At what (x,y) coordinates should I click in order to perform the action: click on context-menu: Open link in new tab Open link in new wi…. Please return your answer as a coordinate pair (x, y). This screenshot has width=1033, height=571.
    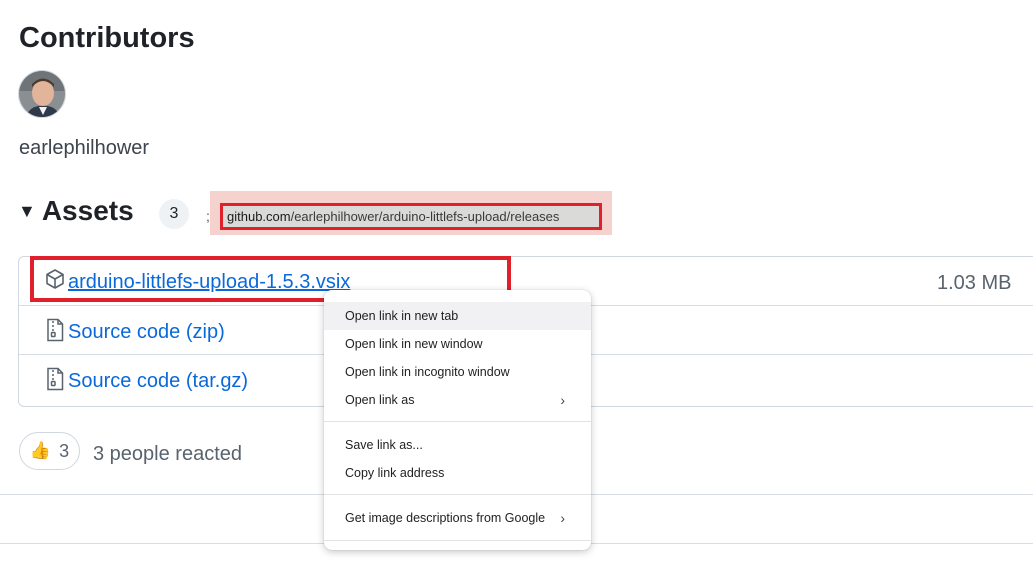
    Looking at the image, I should click on (457, 420).